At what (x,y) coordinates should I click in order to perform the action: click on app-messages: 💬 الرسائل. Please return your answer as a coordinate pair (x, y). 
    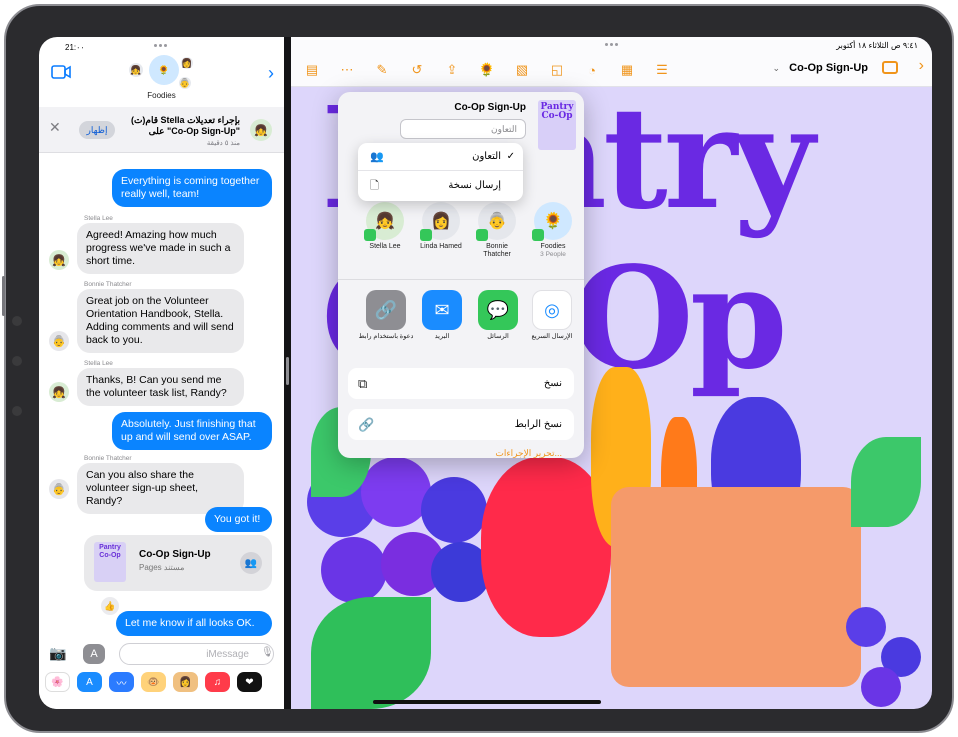
    Looking at the image, I should click on (498, 315).